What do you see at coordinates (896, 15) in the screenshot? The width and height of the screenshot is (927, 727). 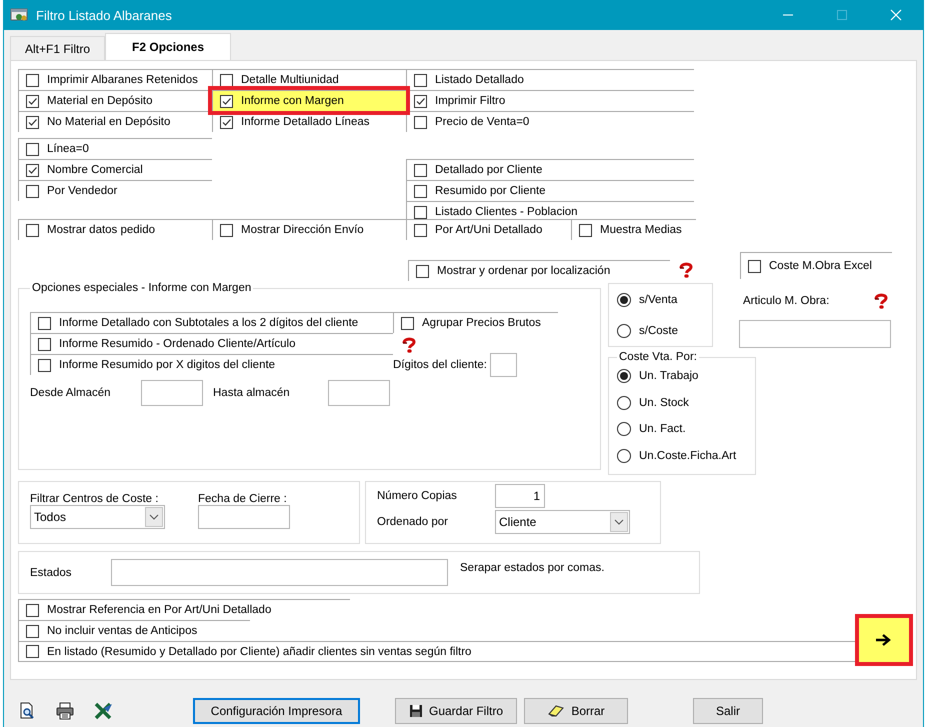 I see `close-icon` at bounding box center [896, 15].